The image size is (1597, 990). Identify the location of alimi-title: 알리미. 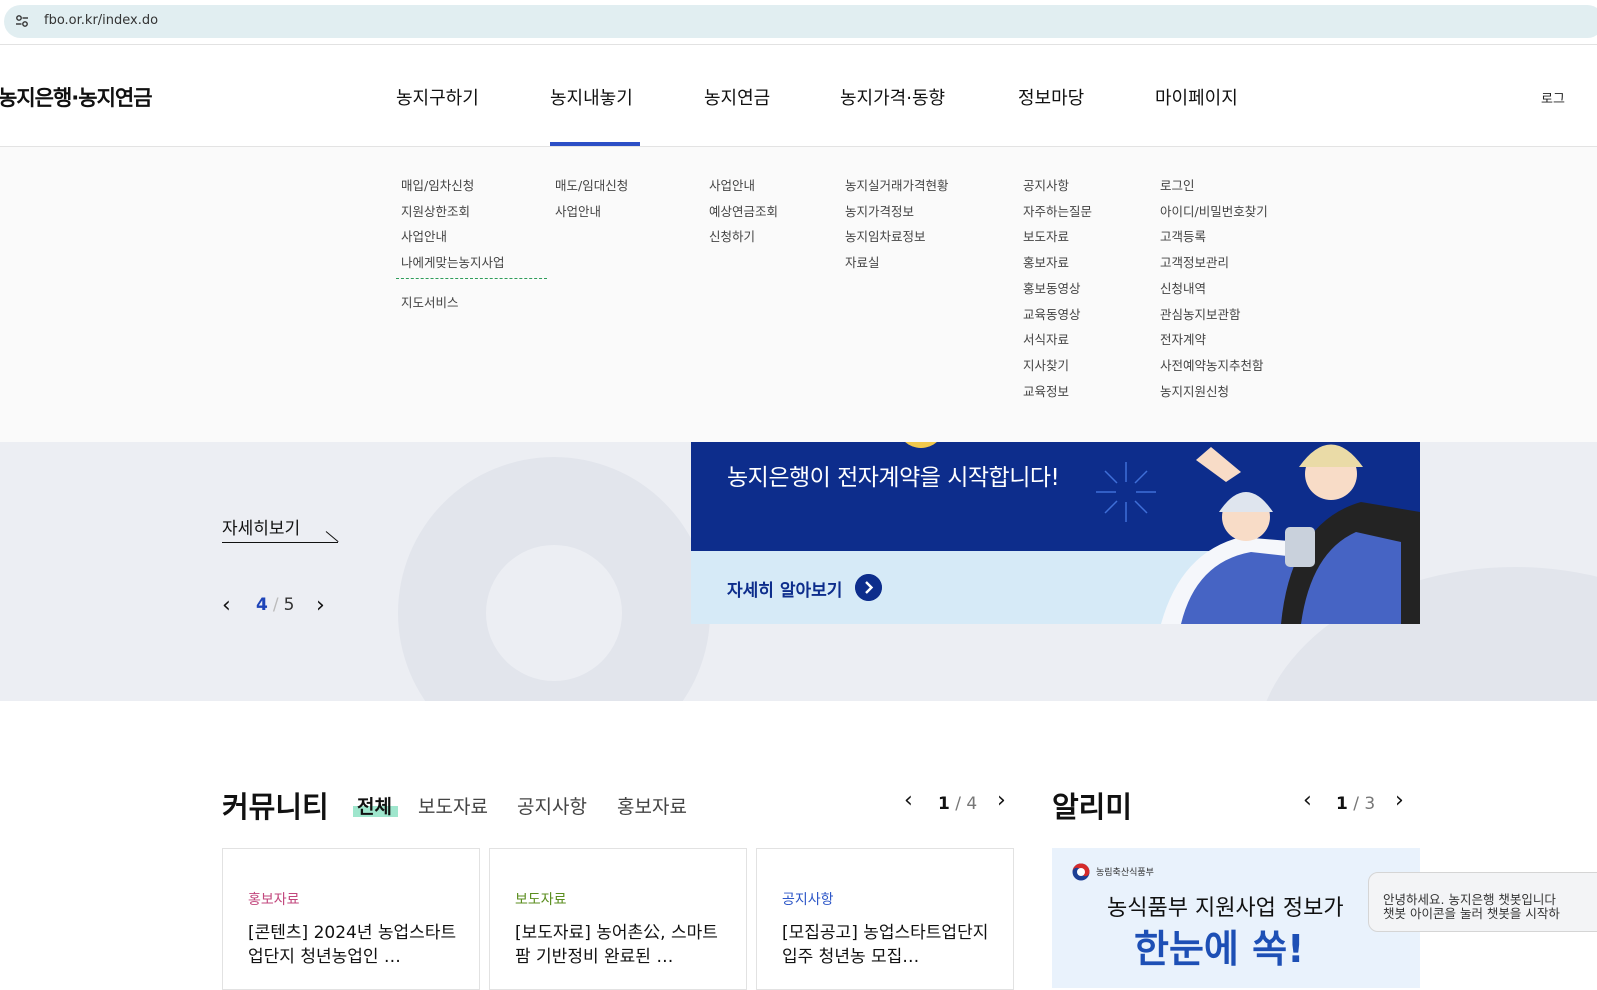
(1092, 807).